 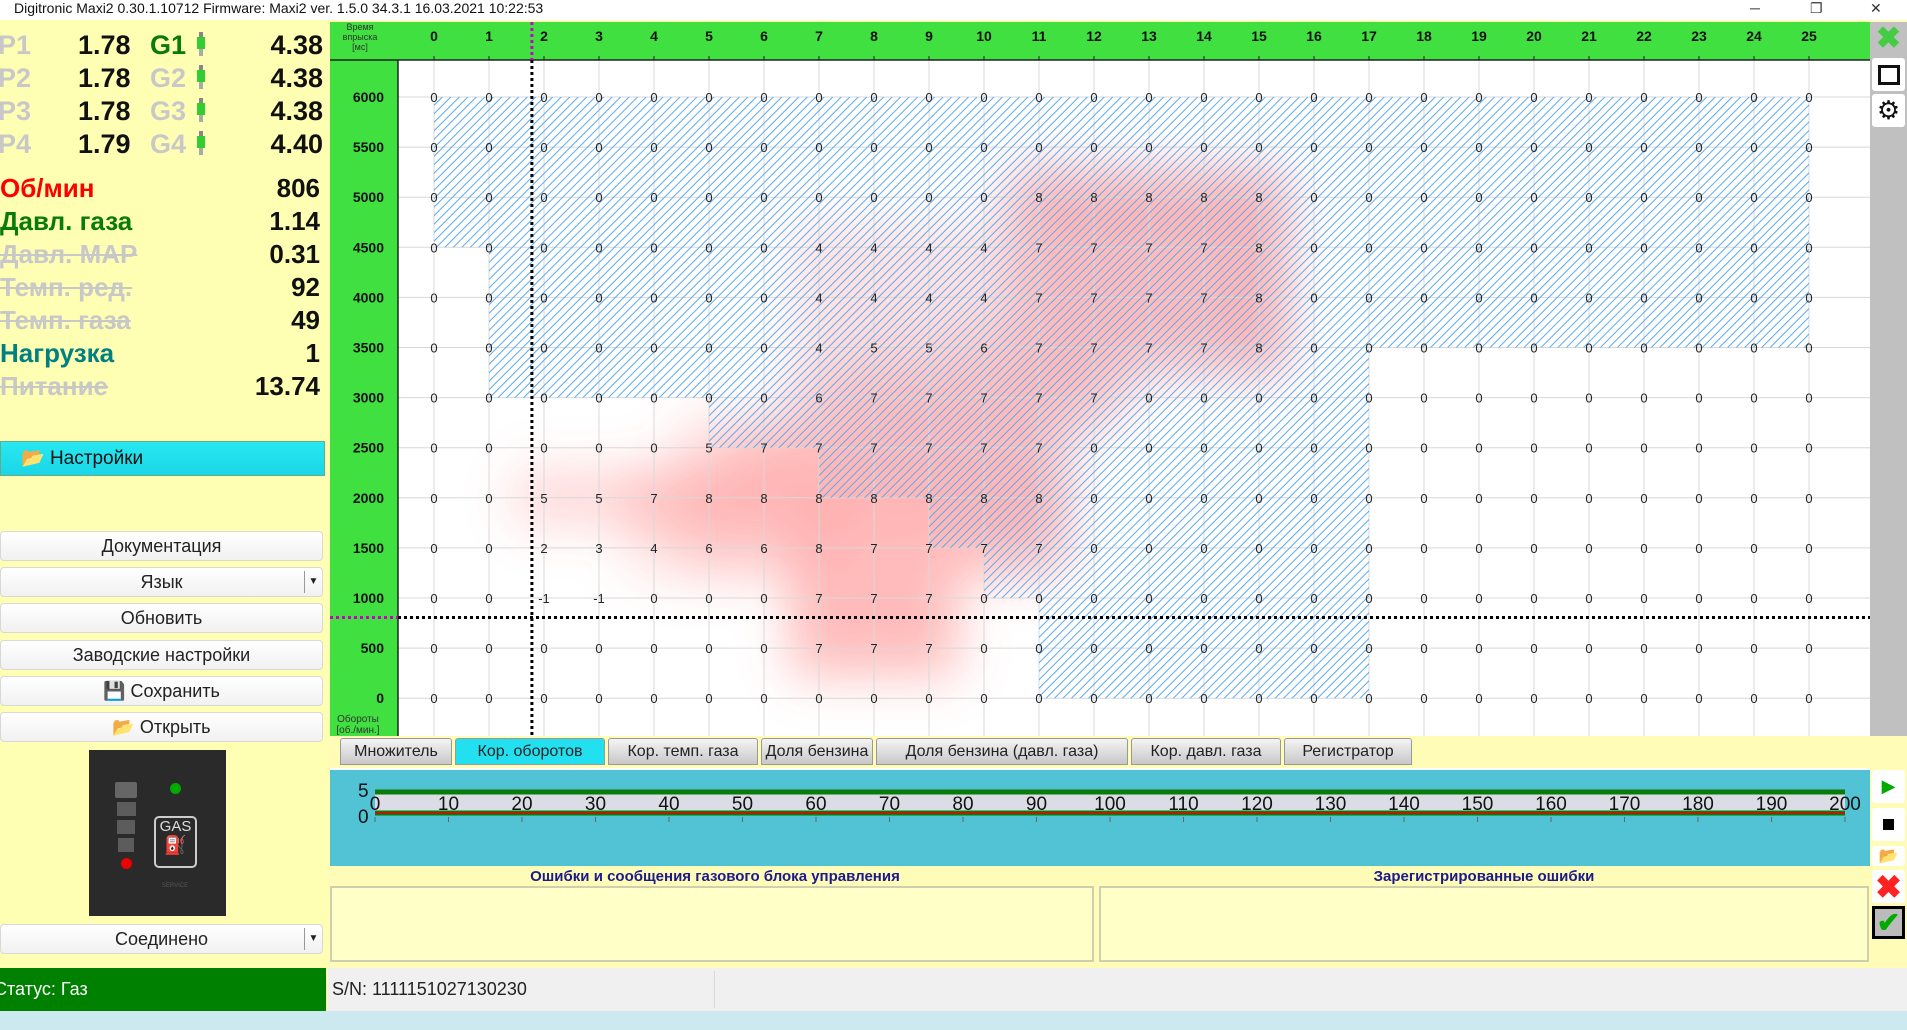 I want to click on settings-button: 📂 Настройки, so click(x=162, y=458).